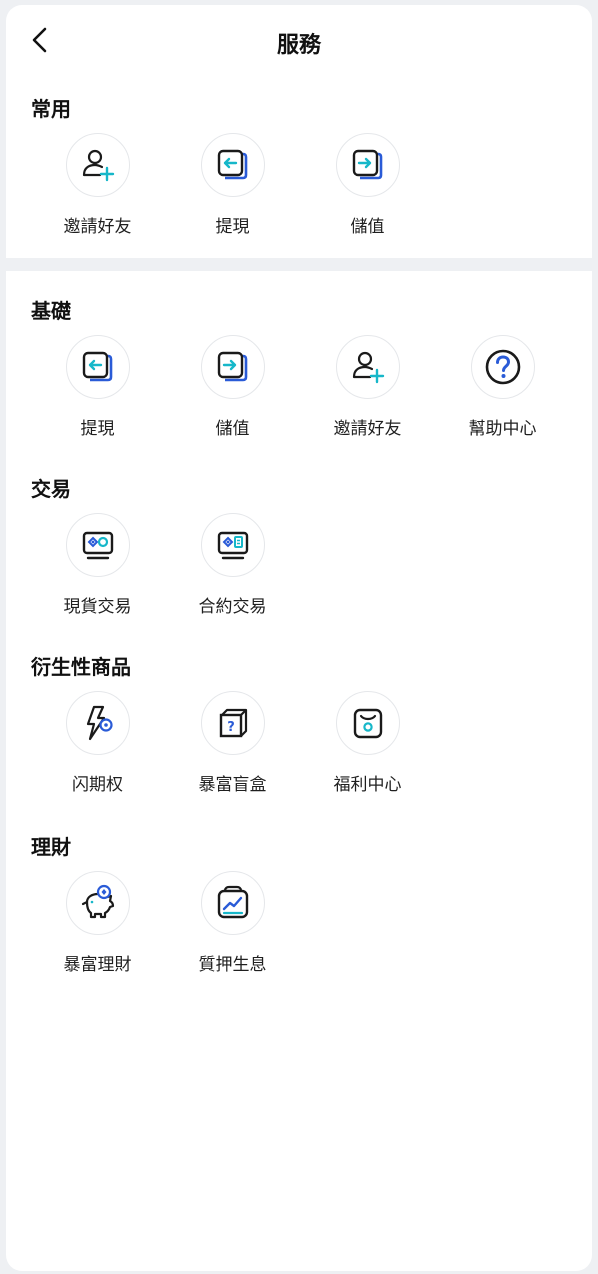  Describe the element at coordinates (232, 785) in the screenshot. I see `service-label: 暴富盲盒` at that location.